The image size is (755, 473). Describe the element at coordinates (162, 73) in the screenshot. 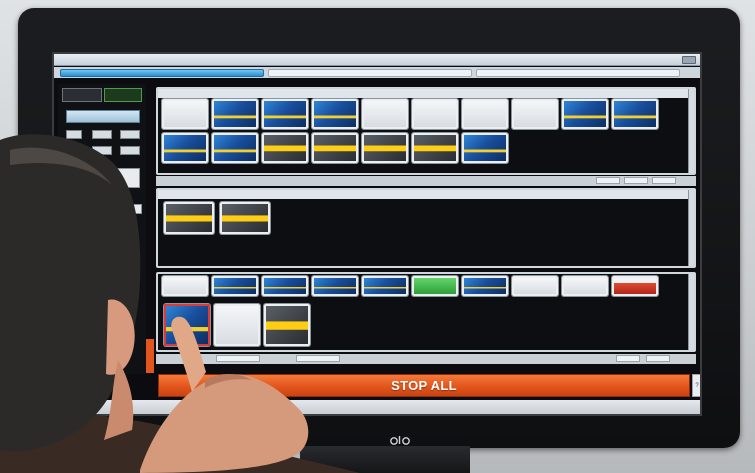

I see `tab-active` at that location.